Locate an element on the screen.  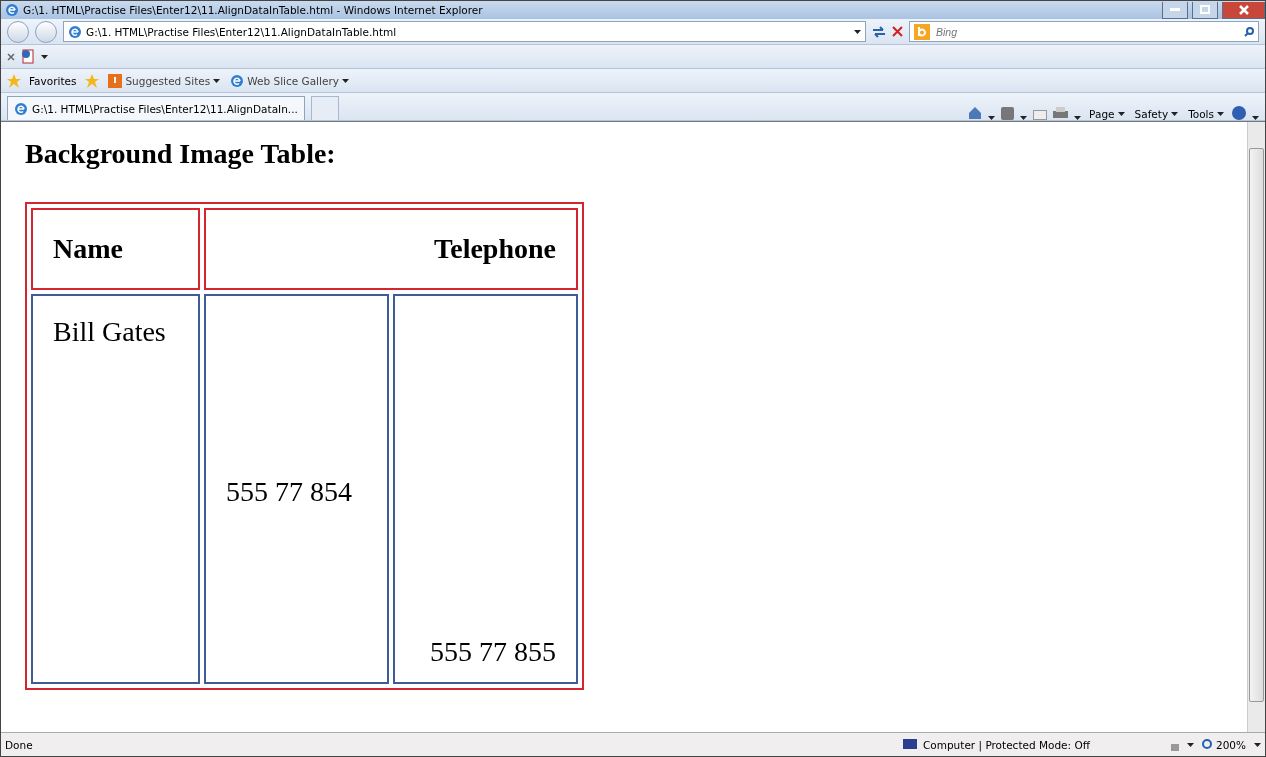
menu-button: Safety is located at coordinates (1156, 114).